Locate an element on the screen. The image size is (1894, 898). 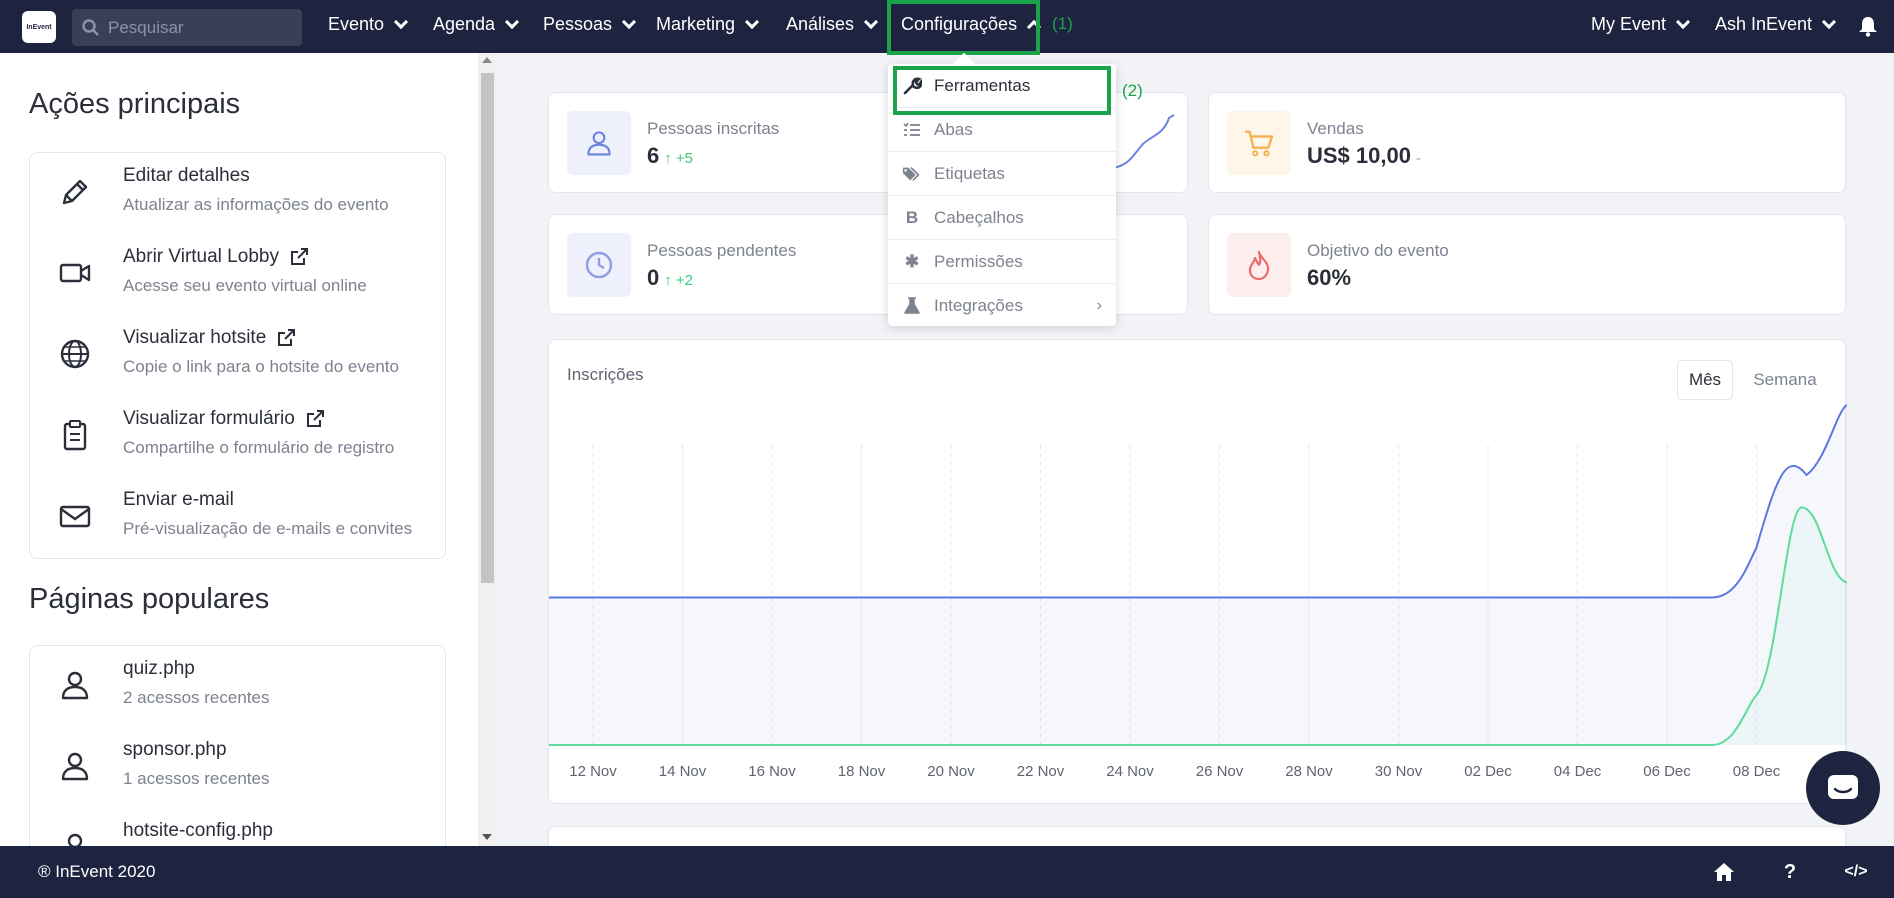
popular-page-title: quiz.php is located at coordinates (159, 668).